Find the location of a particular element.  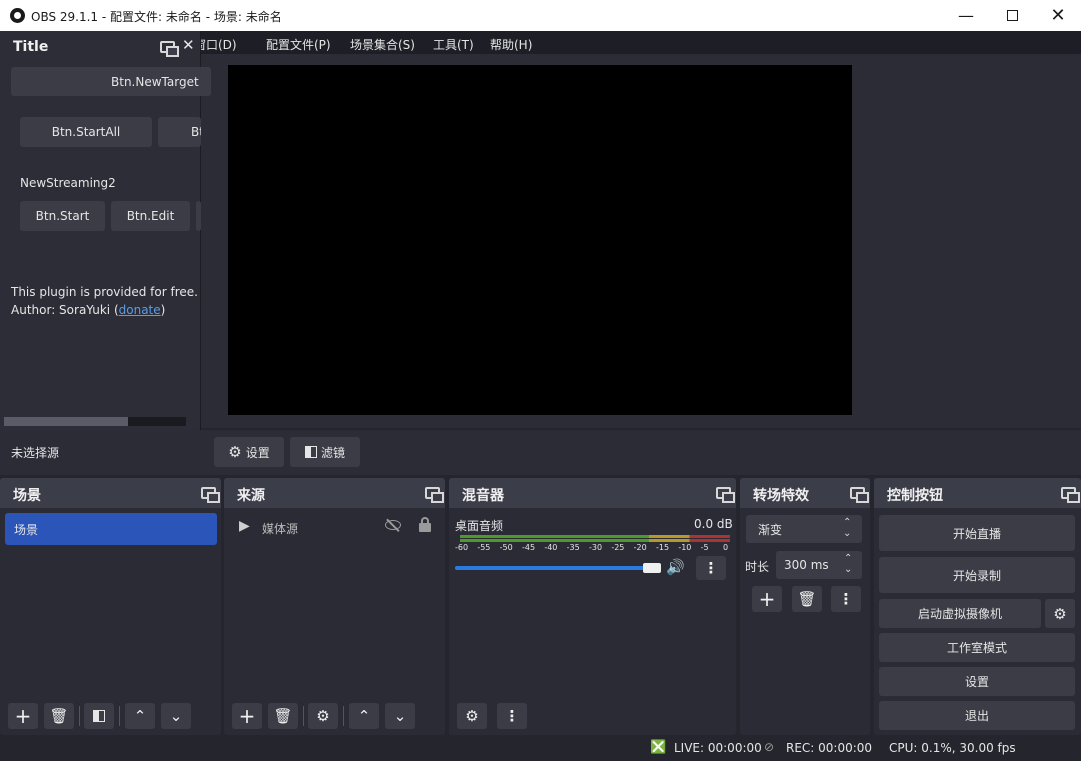

visibility-hidden-icon is located at coordinates (394, 525).